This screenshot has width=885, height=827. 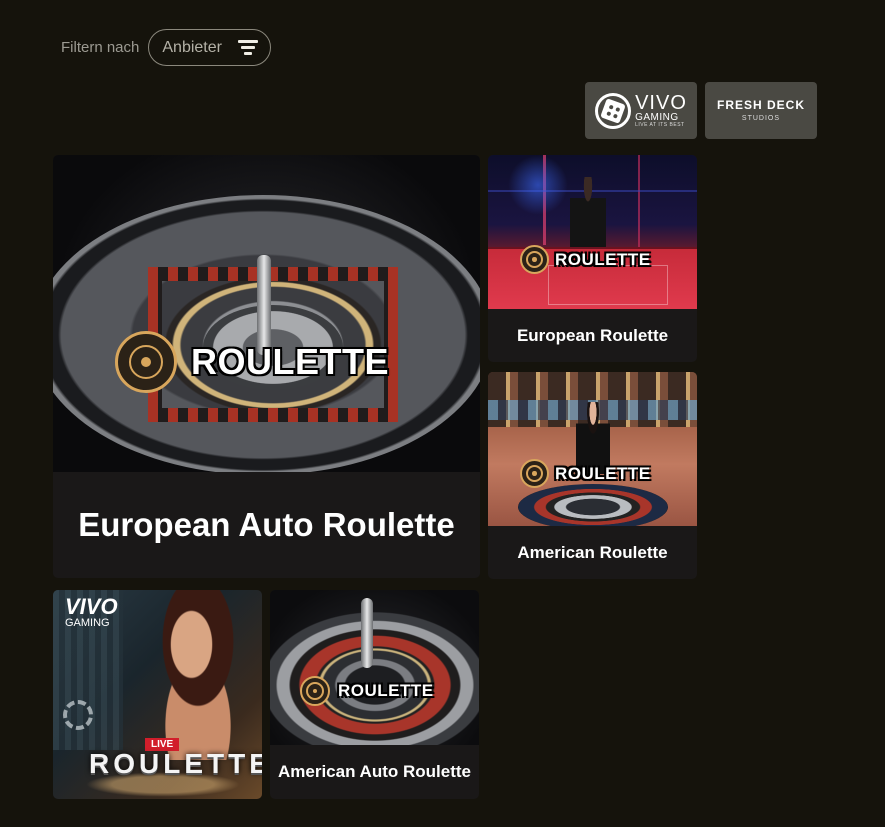 What do you see at coordinates (592, 335) in the screenshot?
I see `game-title: European Roulette` at bounding box center [592, 335].